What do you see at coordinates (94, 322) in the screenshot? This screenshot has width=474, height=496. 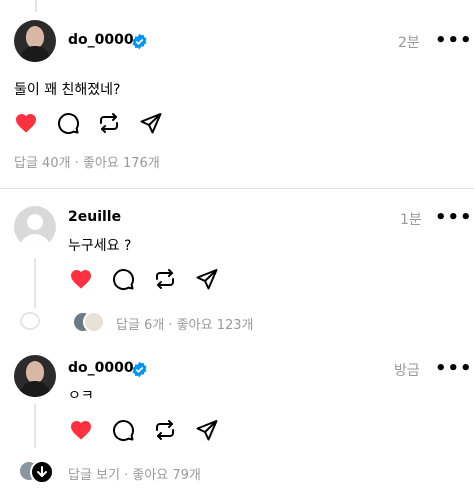 I see `replier-avatar` at bounding box center [94, 322].